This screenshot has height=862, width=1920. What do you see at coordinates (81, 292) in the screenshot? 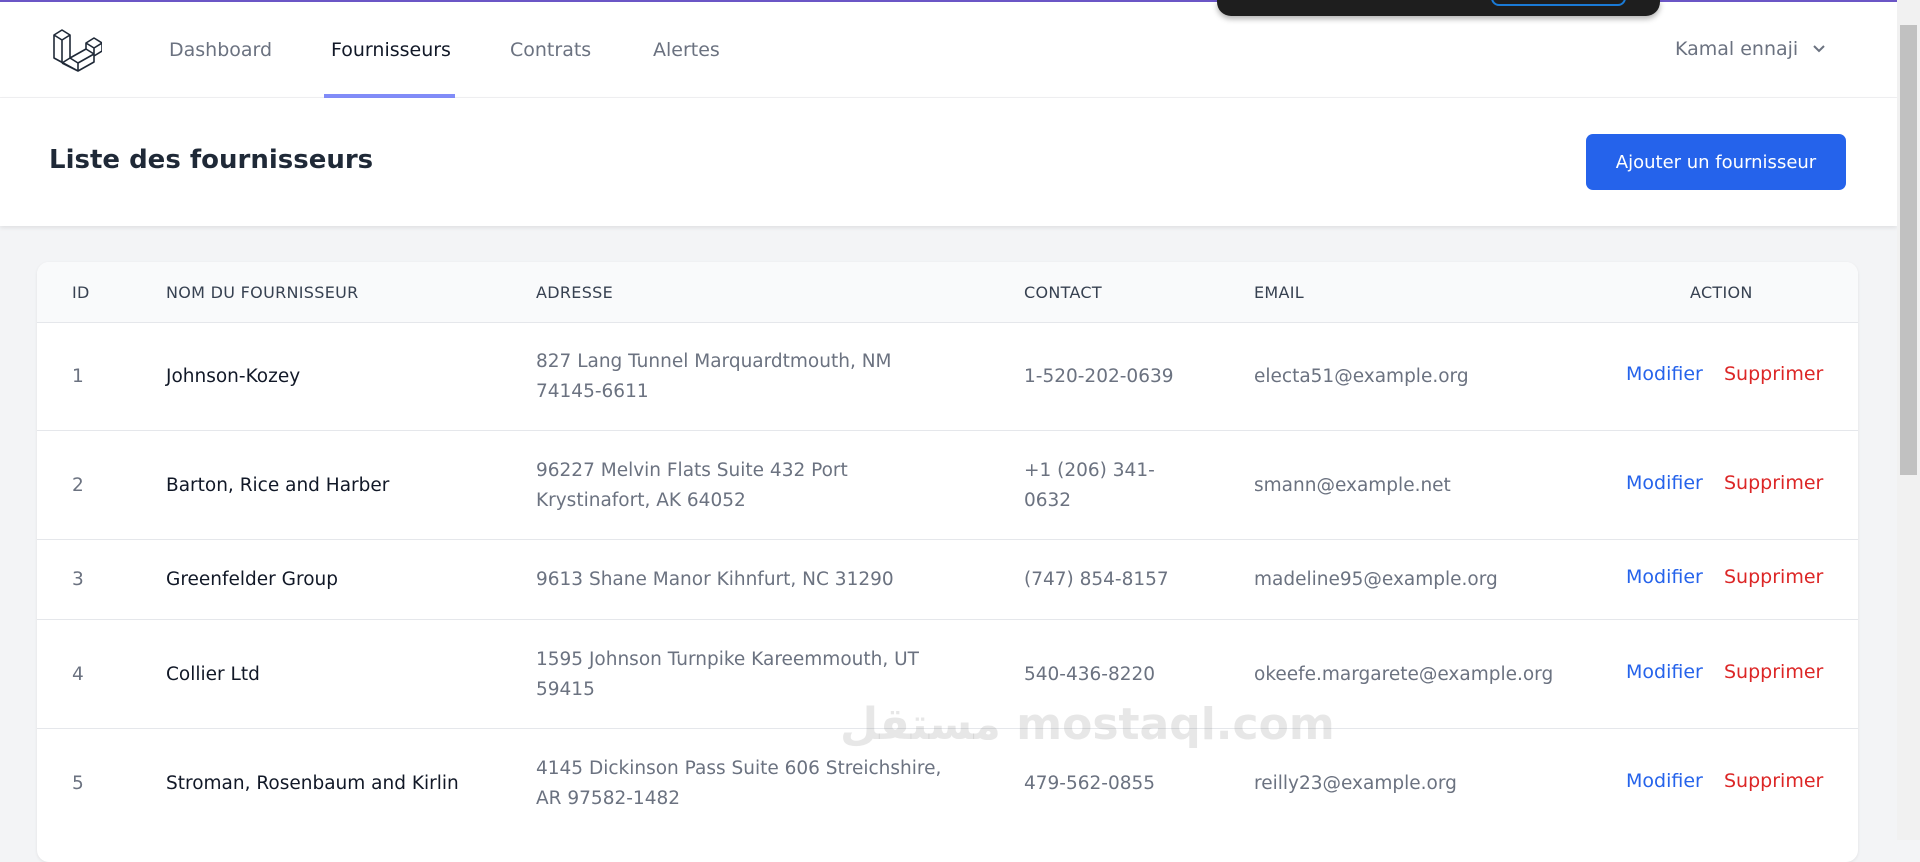
I see `col-id: ID` at bounding box center [81, 292].